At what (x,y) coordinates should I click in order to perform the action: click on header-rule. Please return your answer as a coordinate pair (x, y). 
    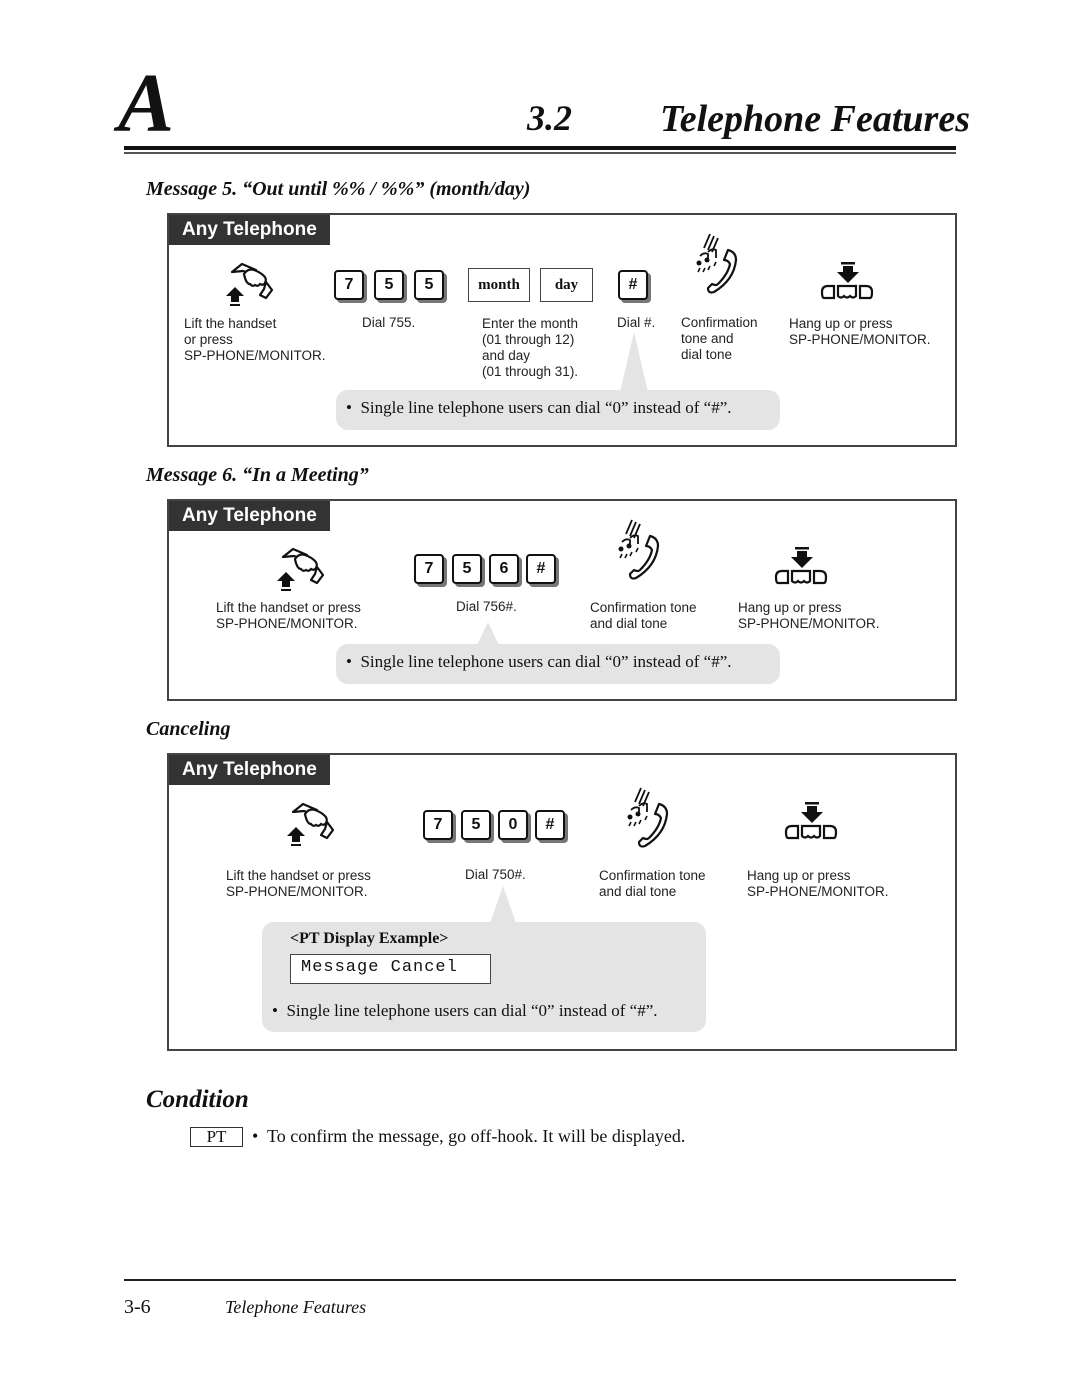
    Looking at the image, I should click on (540, 148).